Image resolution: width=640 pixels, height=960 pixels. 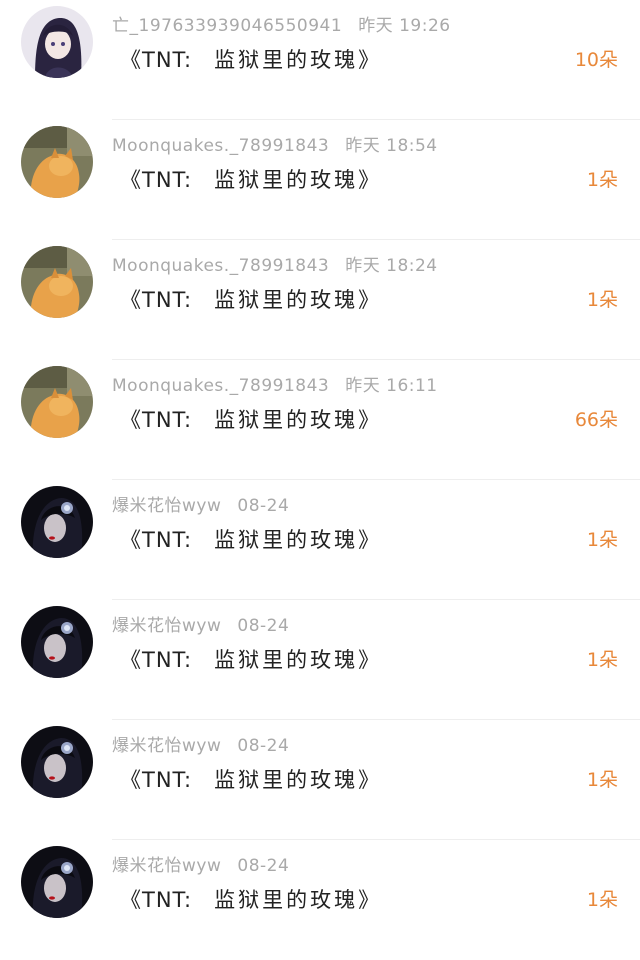 I want to click on sender-meta: Moonquakes._78991843 昨天 16:11, so click(x=275, y=386).